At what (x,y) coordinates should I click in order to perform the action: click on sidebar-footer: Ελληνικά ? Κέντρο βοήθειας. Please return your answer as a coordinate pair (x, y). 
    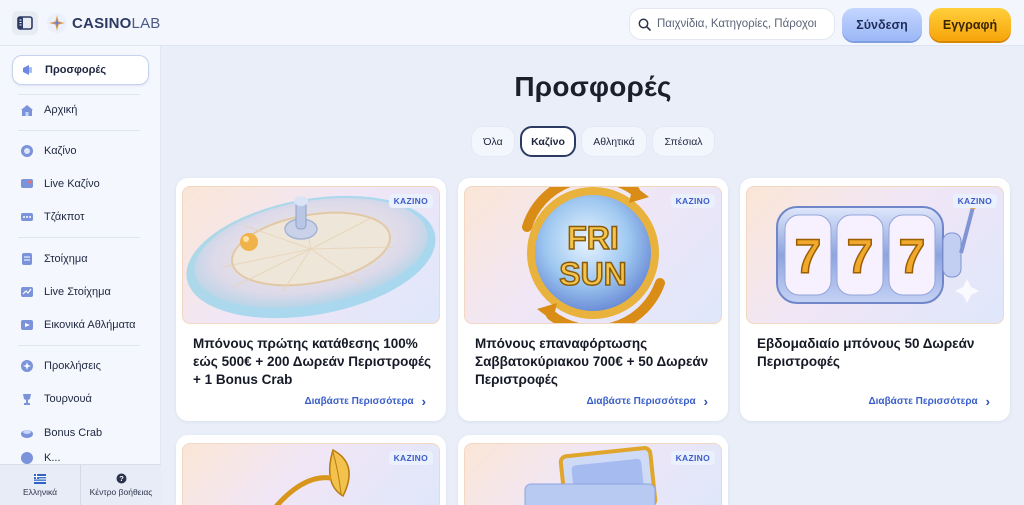
    Looking at the image, I should click on (80, 484).